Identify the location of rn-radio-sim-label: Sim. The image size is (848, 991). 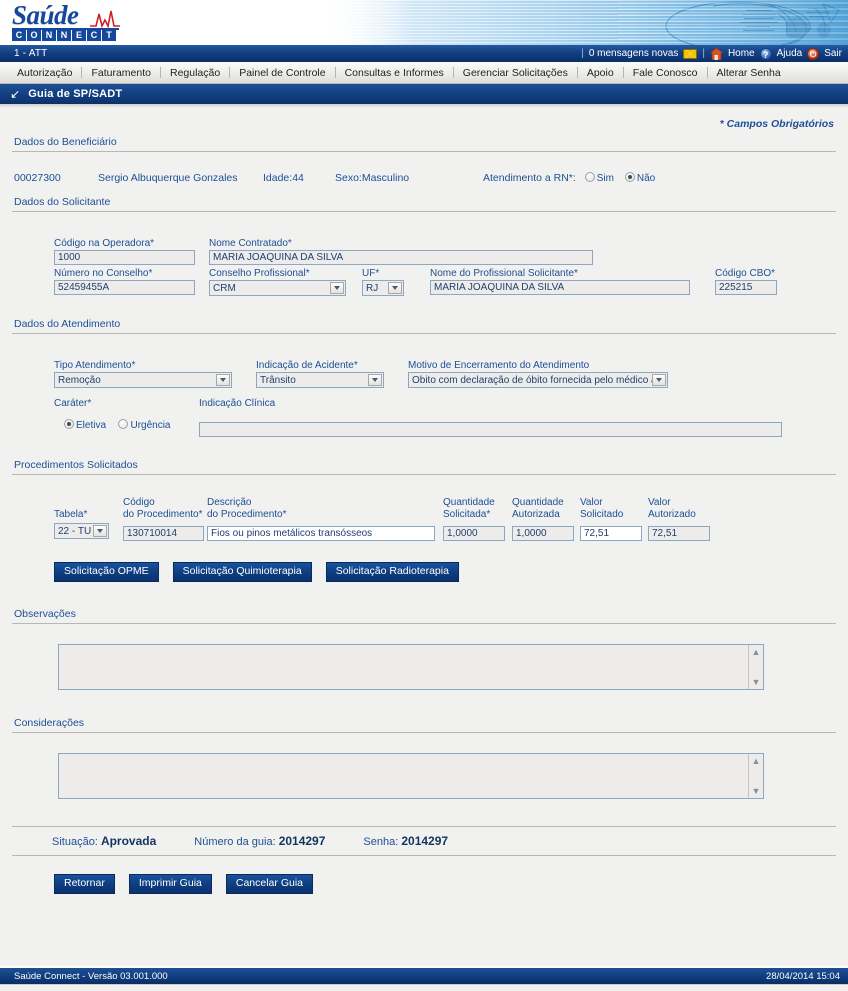
(605, 178).